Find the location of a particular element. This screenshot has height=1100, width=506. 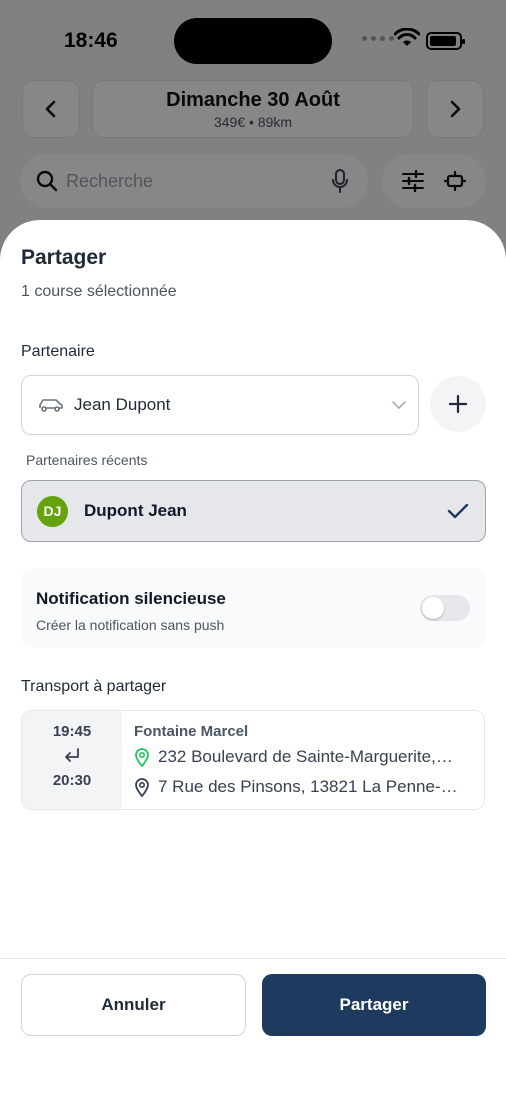

recent-partner-item: DJ Dupont Jean is located at coordinates (253, 511).